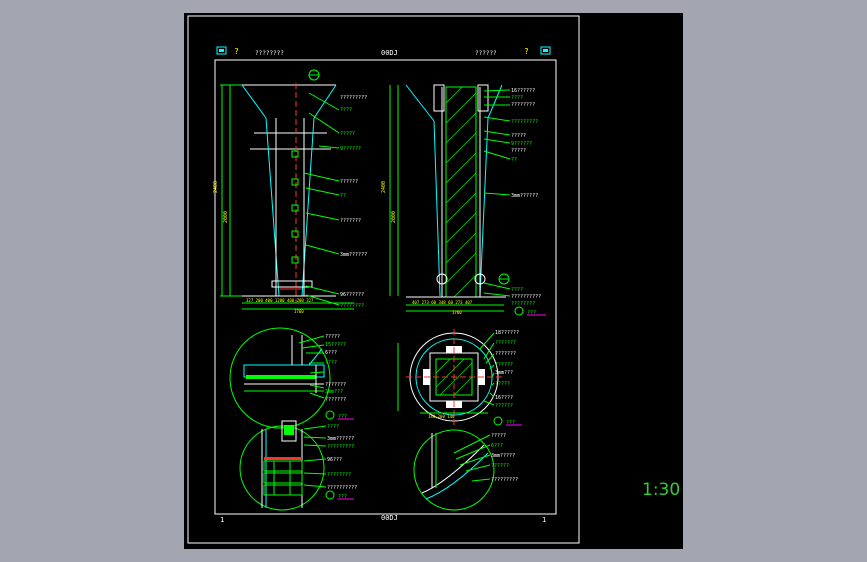  I want to click on header-right-label: ??????, so click(486, 53).